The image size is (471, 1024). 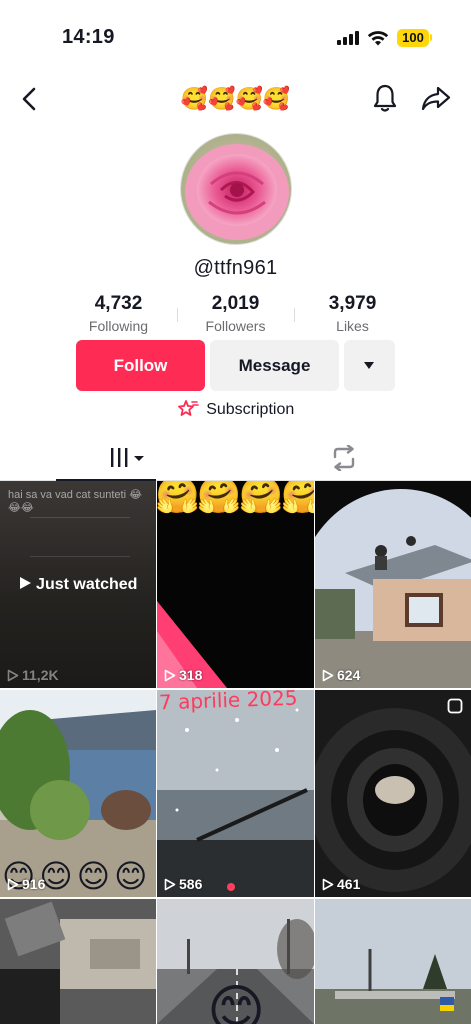 I want to click on stat-likes-value: 3,979, so click(x=352, y=303).